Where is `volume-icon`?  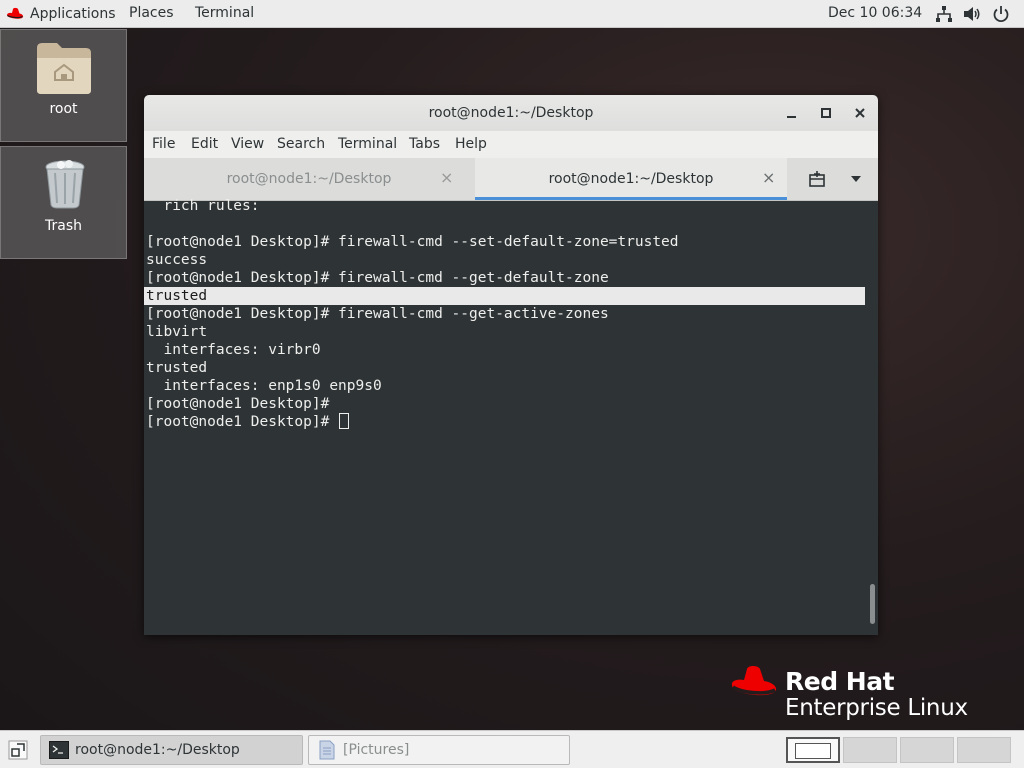 volume-icon is located at coordinates (972, 14).